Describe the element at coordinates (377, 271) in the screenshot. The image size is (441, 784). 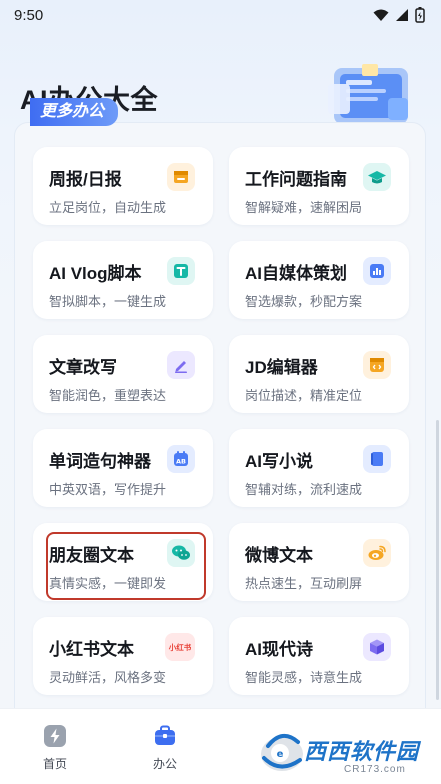
I see `chart-icon` at that location.